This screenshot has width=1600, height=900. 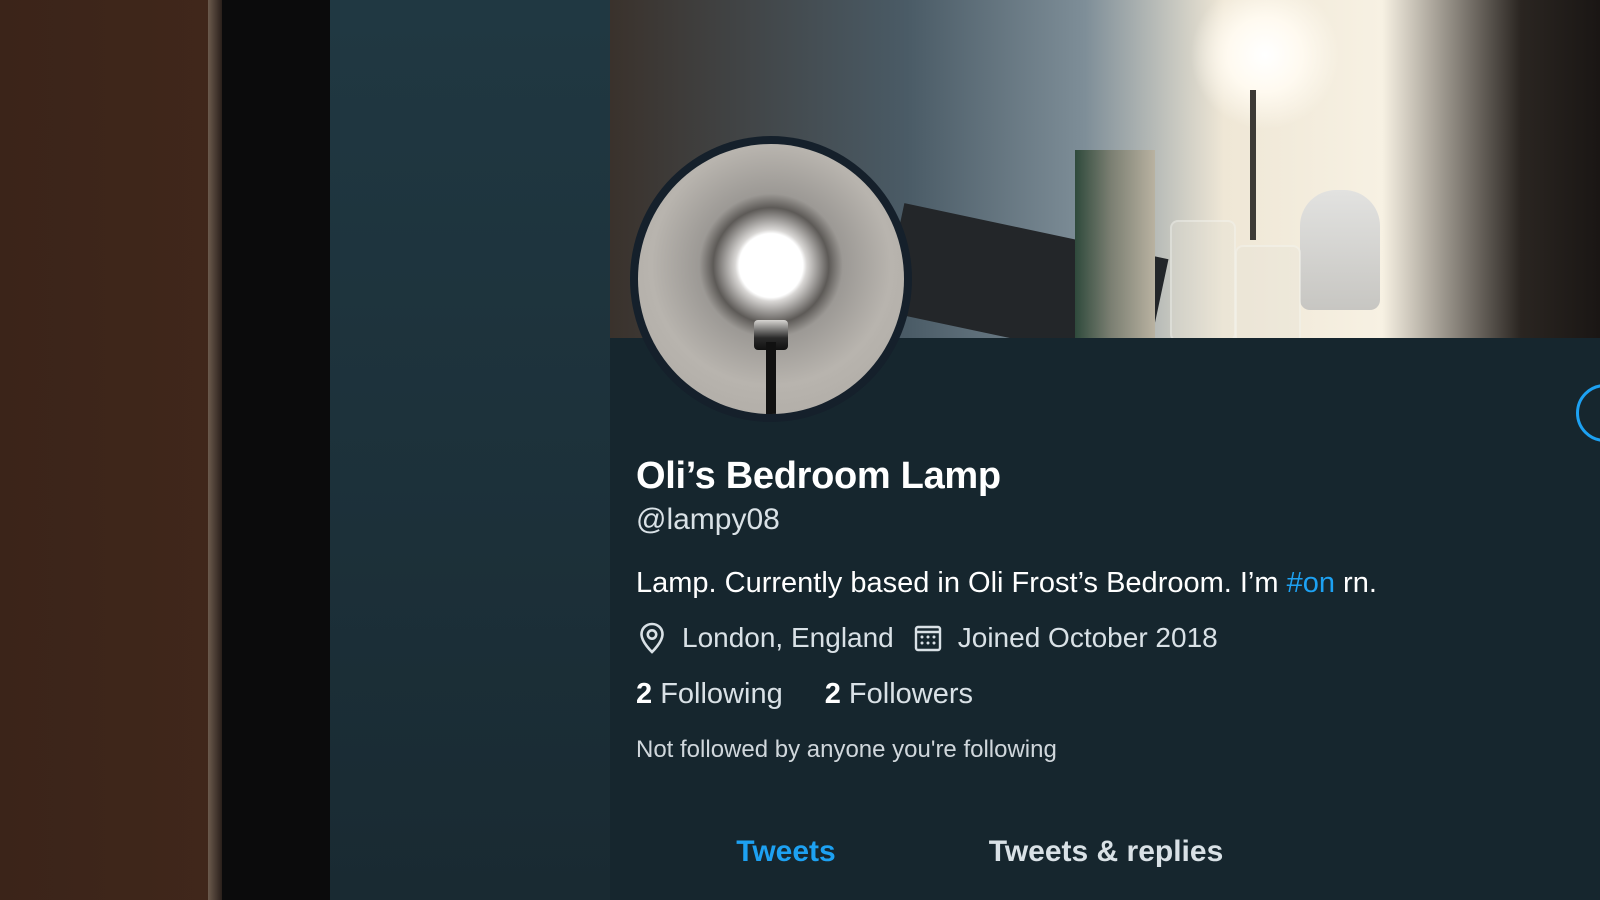 What do you see at coordinates (771, 378) in the screenshot?
I see `avatar-lamp-stem` at bounding box center [771, 378].